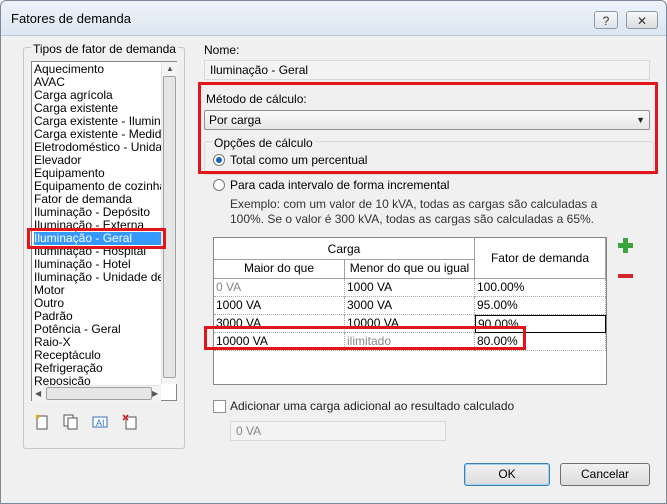  I want to click on table-row: 1000 VA 3000 VA 95.00%, so click(410, 306).